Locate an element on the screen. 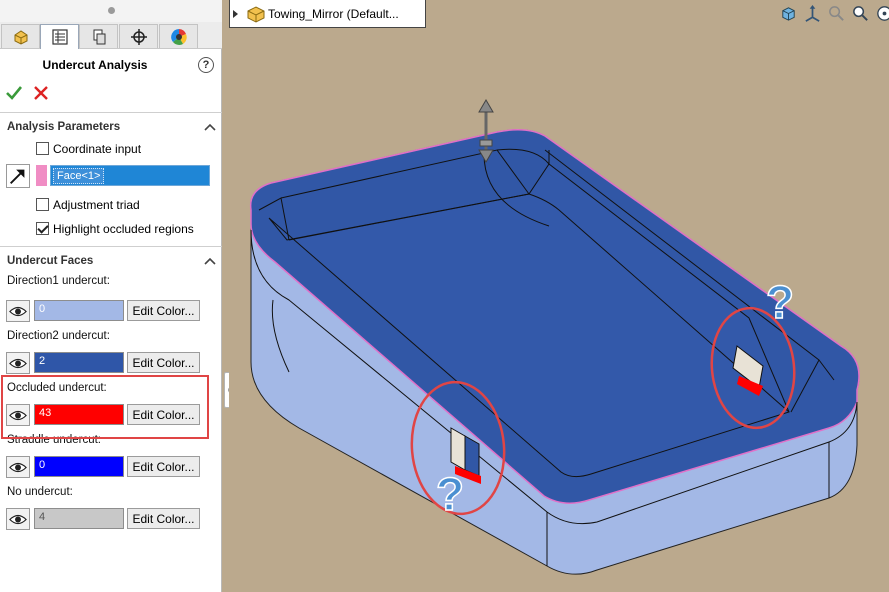  selection-color-swatch is located at coordinates (41, 175).